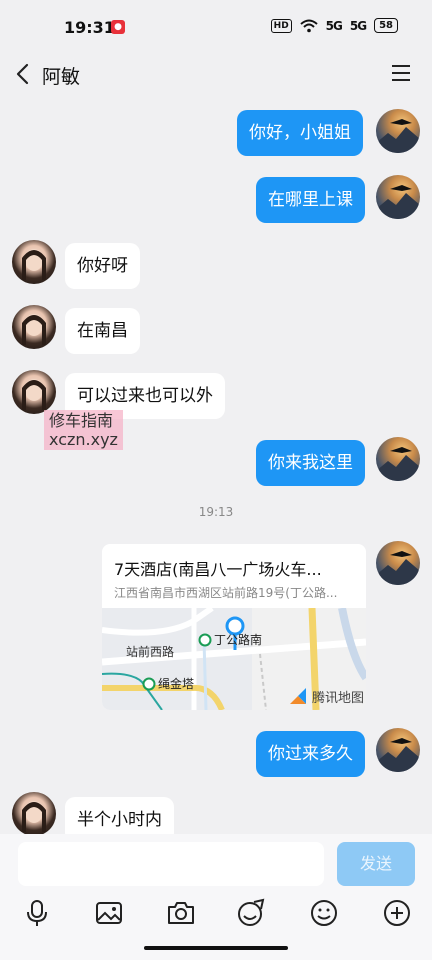 This screenshot has height=960, width=432. Describe the element at coordinates (61, 77) in the screenshot. I see `contact-name: 阿敏` at that location.